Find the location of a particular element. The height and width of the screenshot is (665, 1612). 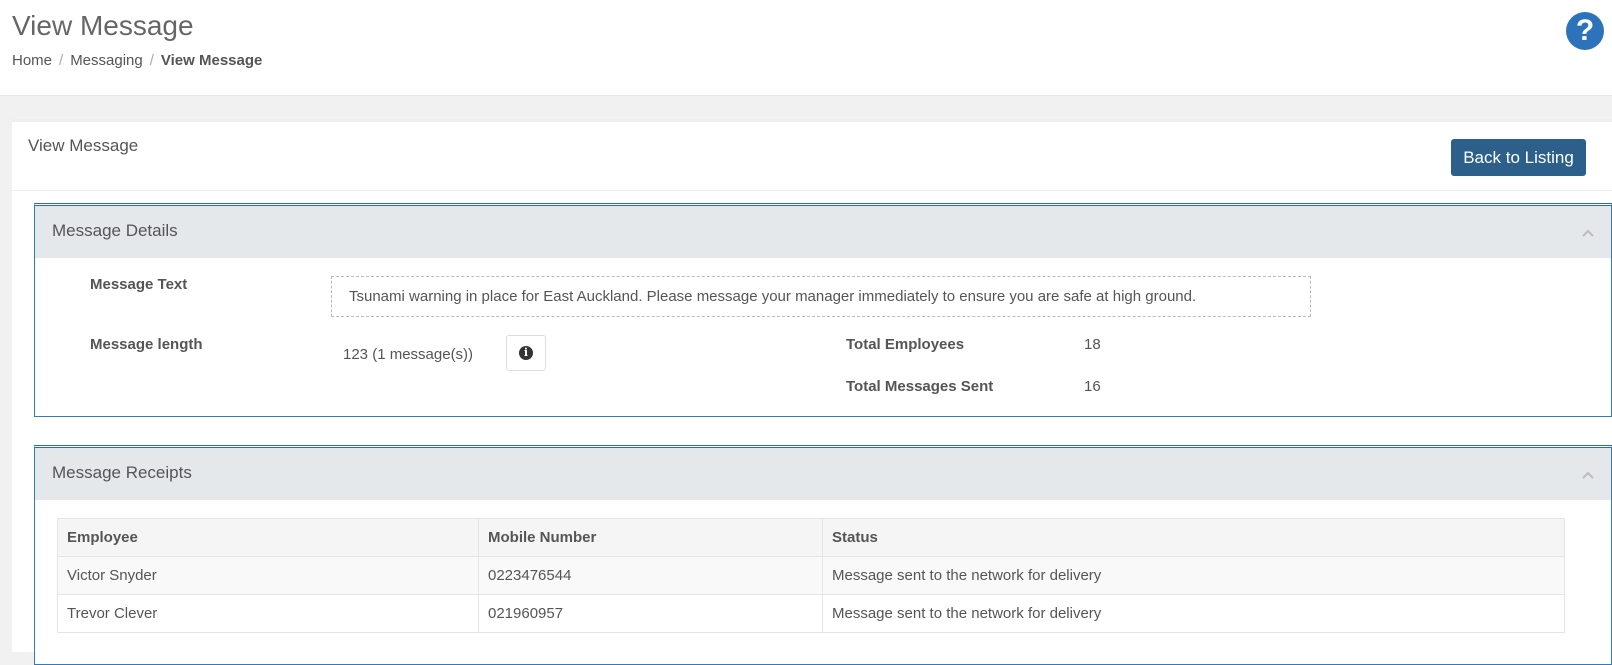

total-messages-sent-value: 16 is located at coordinates (1092, 386).